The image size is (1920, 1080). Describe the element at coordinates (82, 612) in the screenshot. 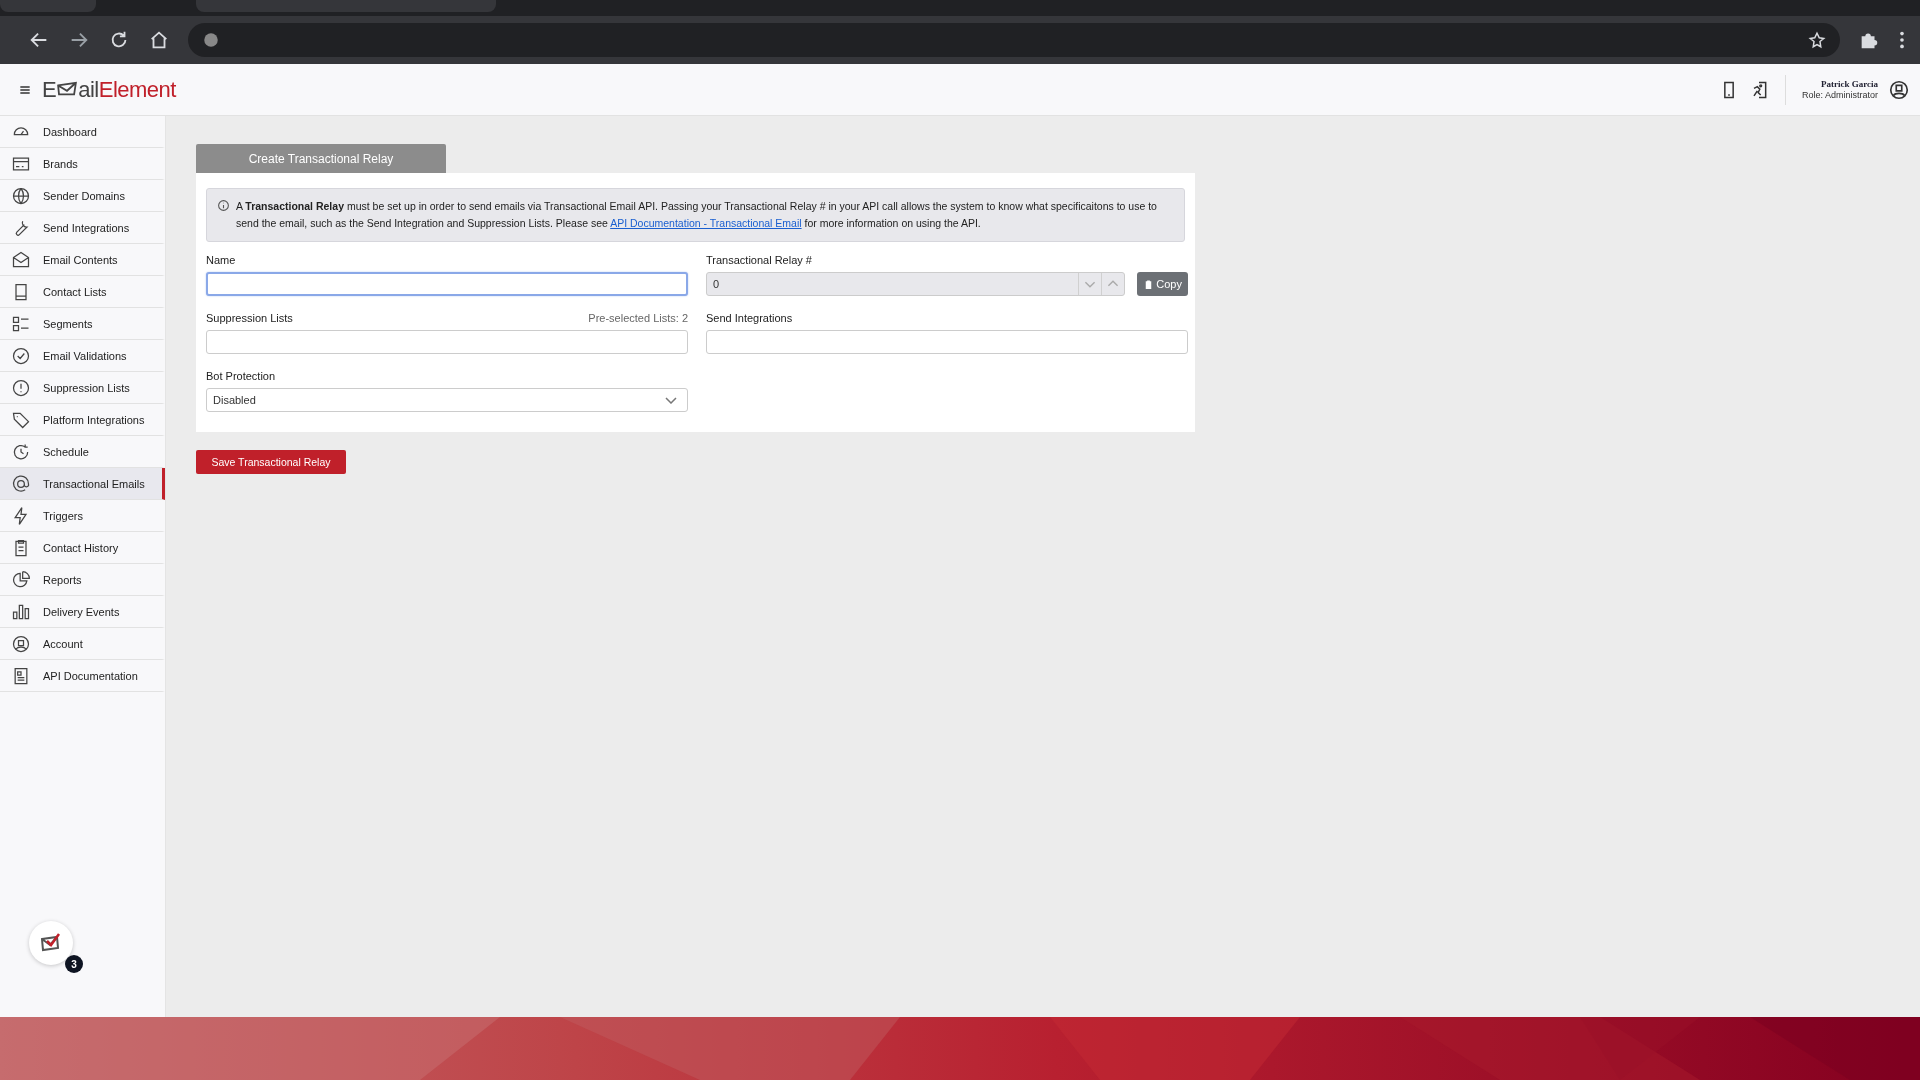

I see `sidebar-item: Delivery Events` at that location.